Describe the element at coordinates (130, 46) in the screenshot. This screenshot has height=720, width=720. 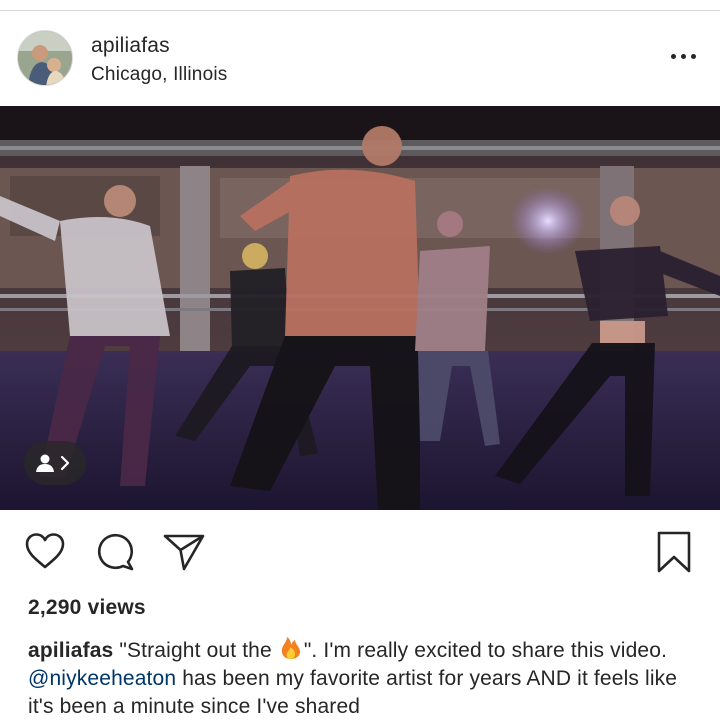
I see `post-username: apiliafas` at that location.